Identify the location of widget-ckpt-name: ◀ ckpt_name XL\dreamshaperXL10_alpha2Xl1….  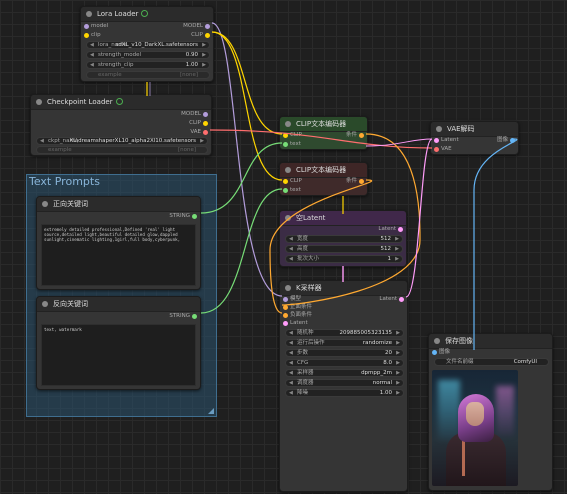
(122, 141).